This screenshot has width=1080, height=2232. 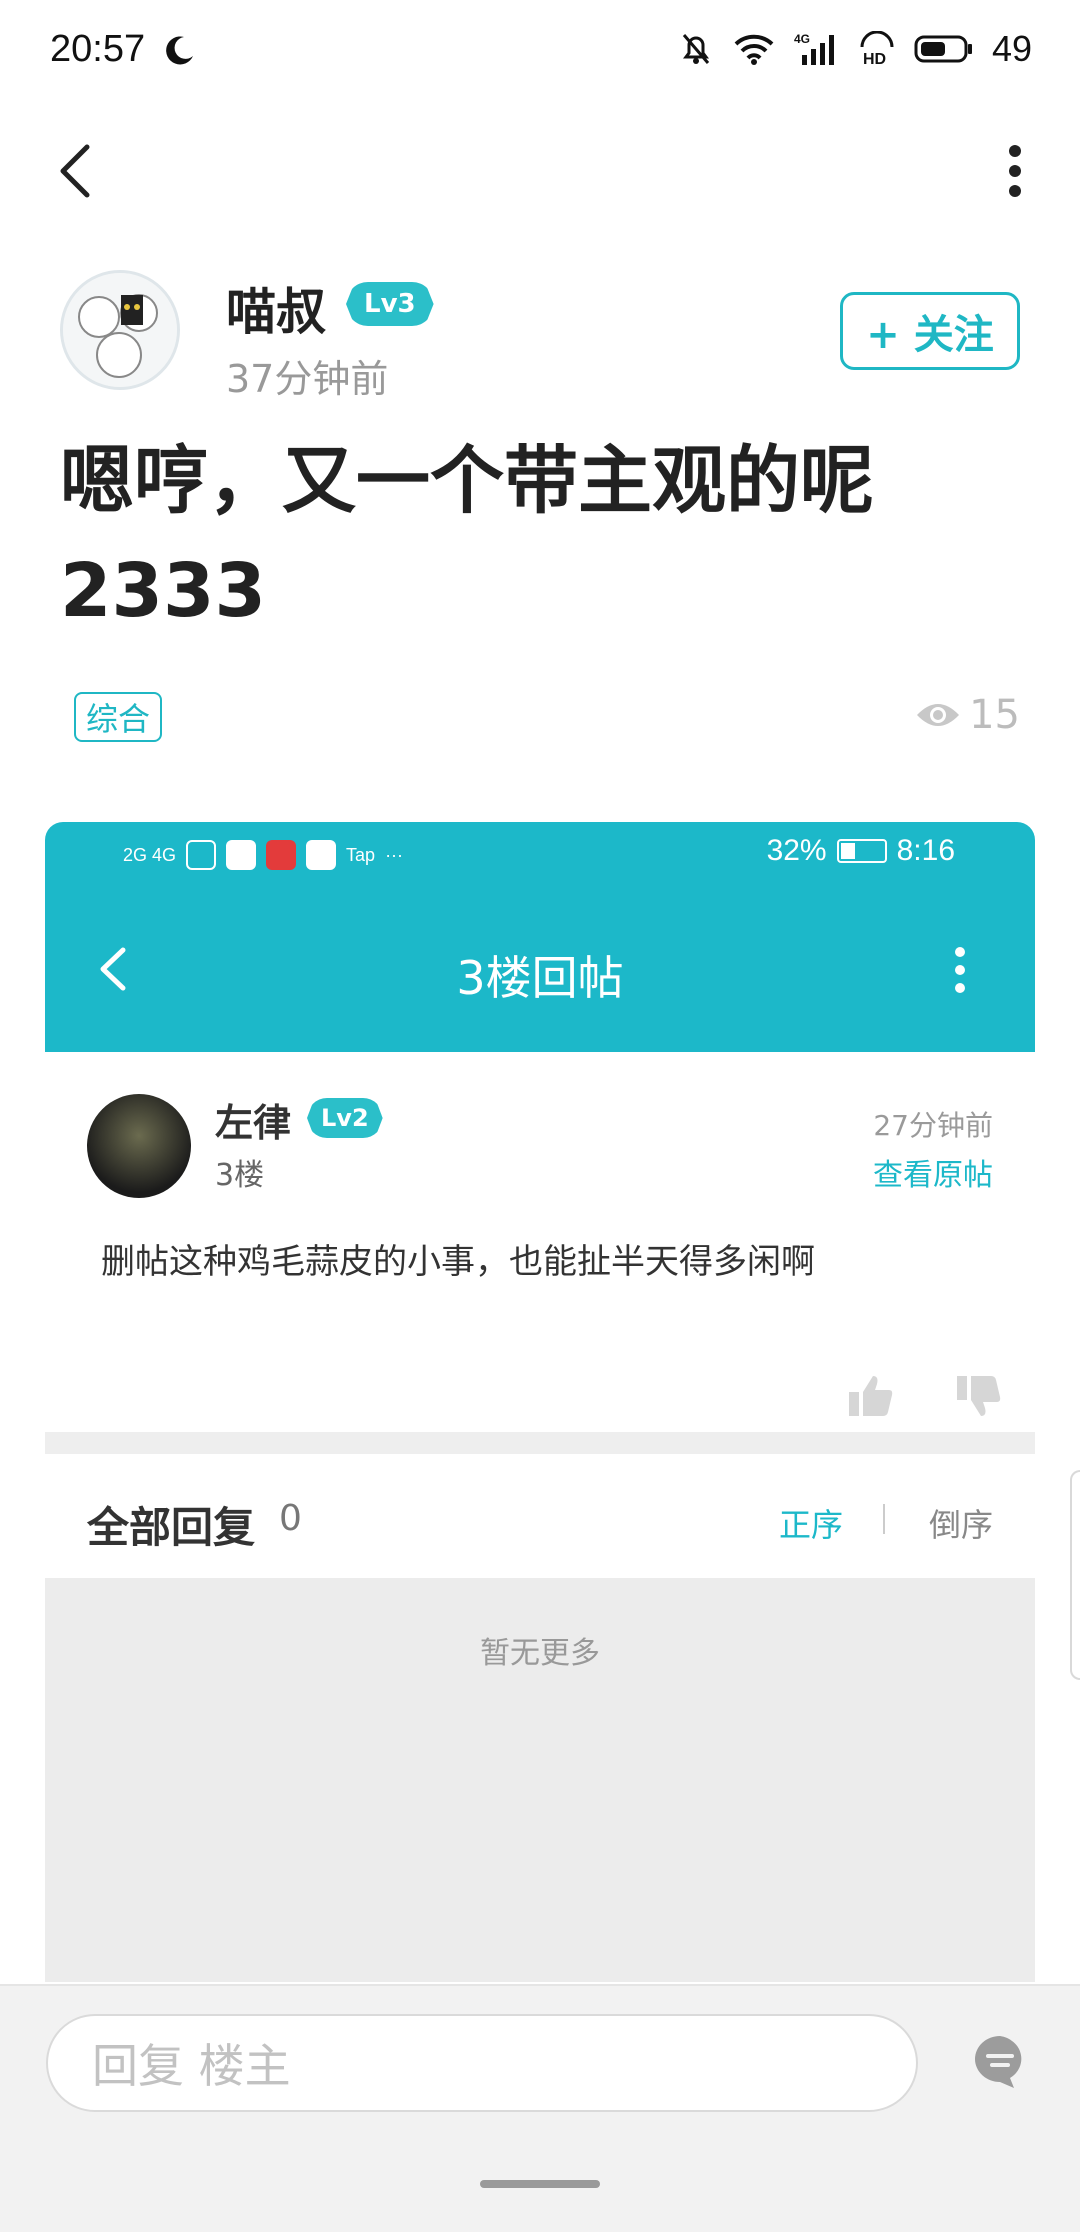 What do you see at coordinates (933, 1125) in the screenshot?
I see `reply-time: 27分钟前` at bounding box center [933, 1125].